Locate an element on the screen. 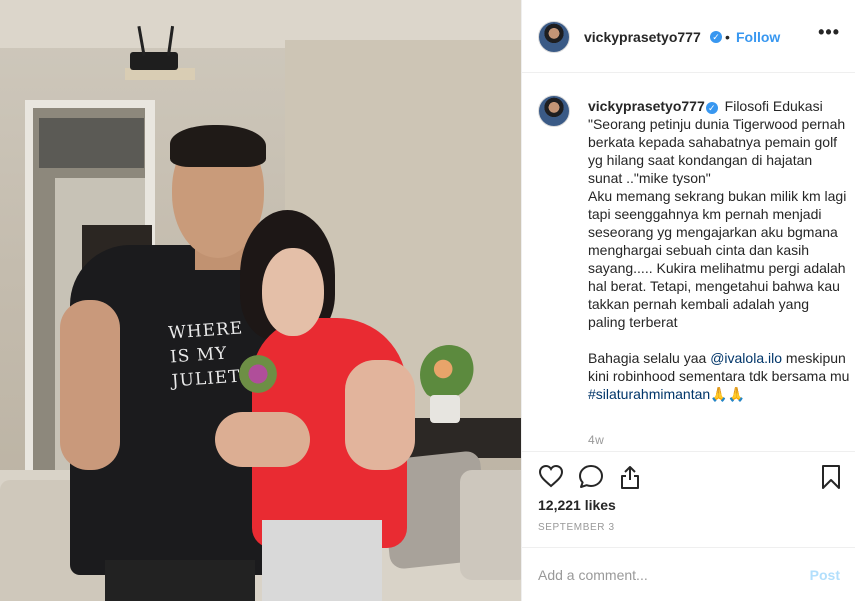 The height and width of the screenshot is (601, 855). photo-hands is located at coordinates (262, 439).